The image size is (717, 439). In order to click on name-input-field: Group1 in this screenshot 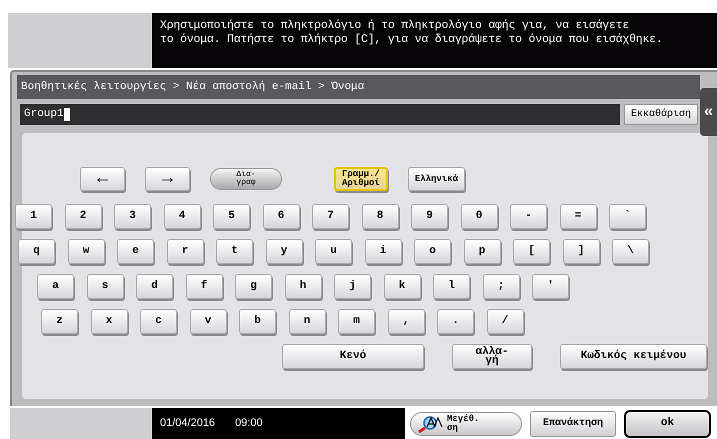, I will do `click(320, 114)`.